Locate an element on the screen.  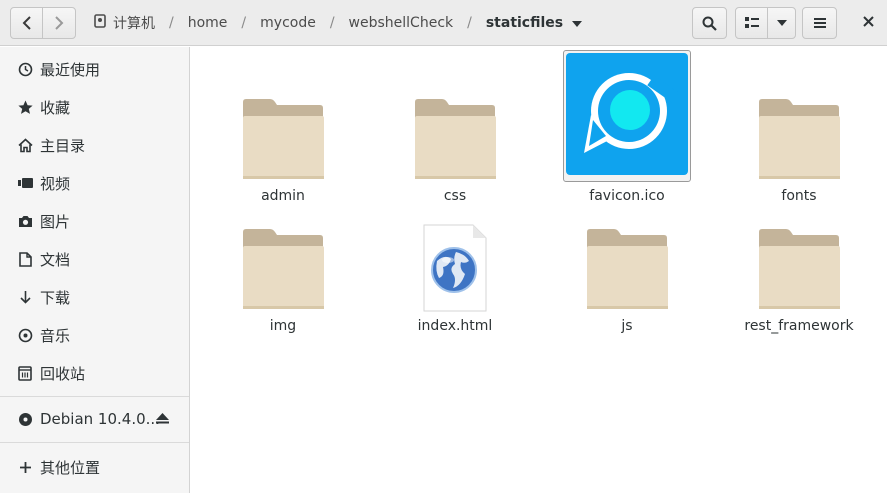
search-button is located at coordinates (709, 23).